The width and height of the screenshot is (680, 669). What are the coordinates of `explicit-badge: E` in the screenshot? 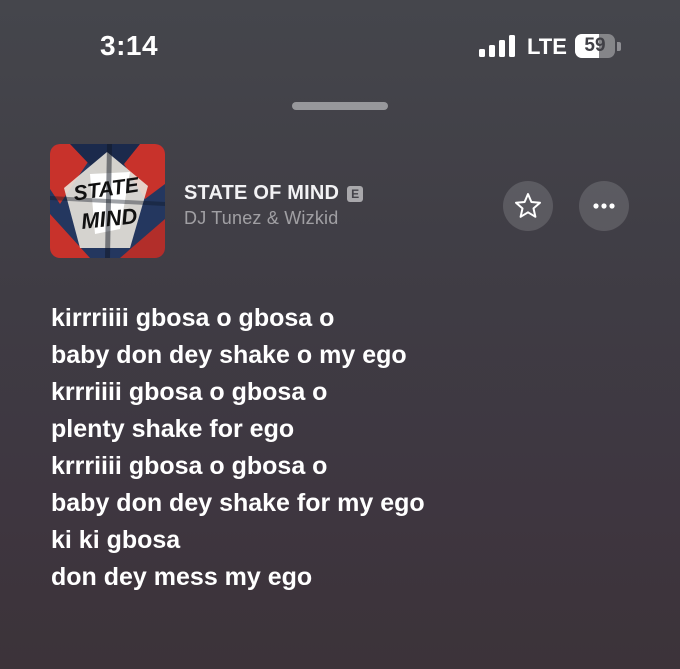 It's located at (355, 193).